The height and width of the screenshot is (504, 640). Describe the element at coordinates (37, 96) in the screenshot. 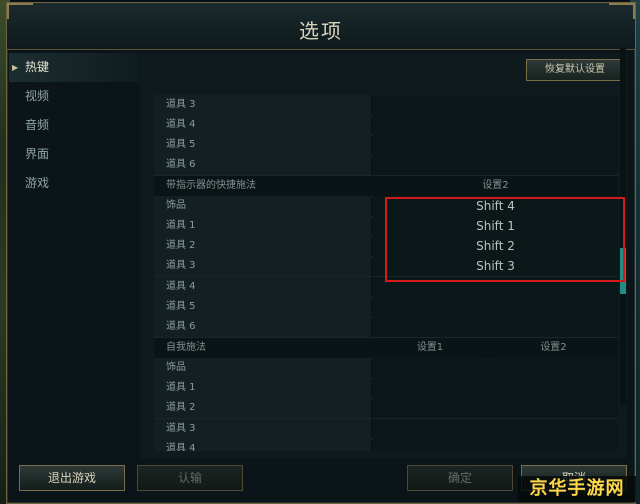

I see `sidebar-item-label: 视频` at that location.